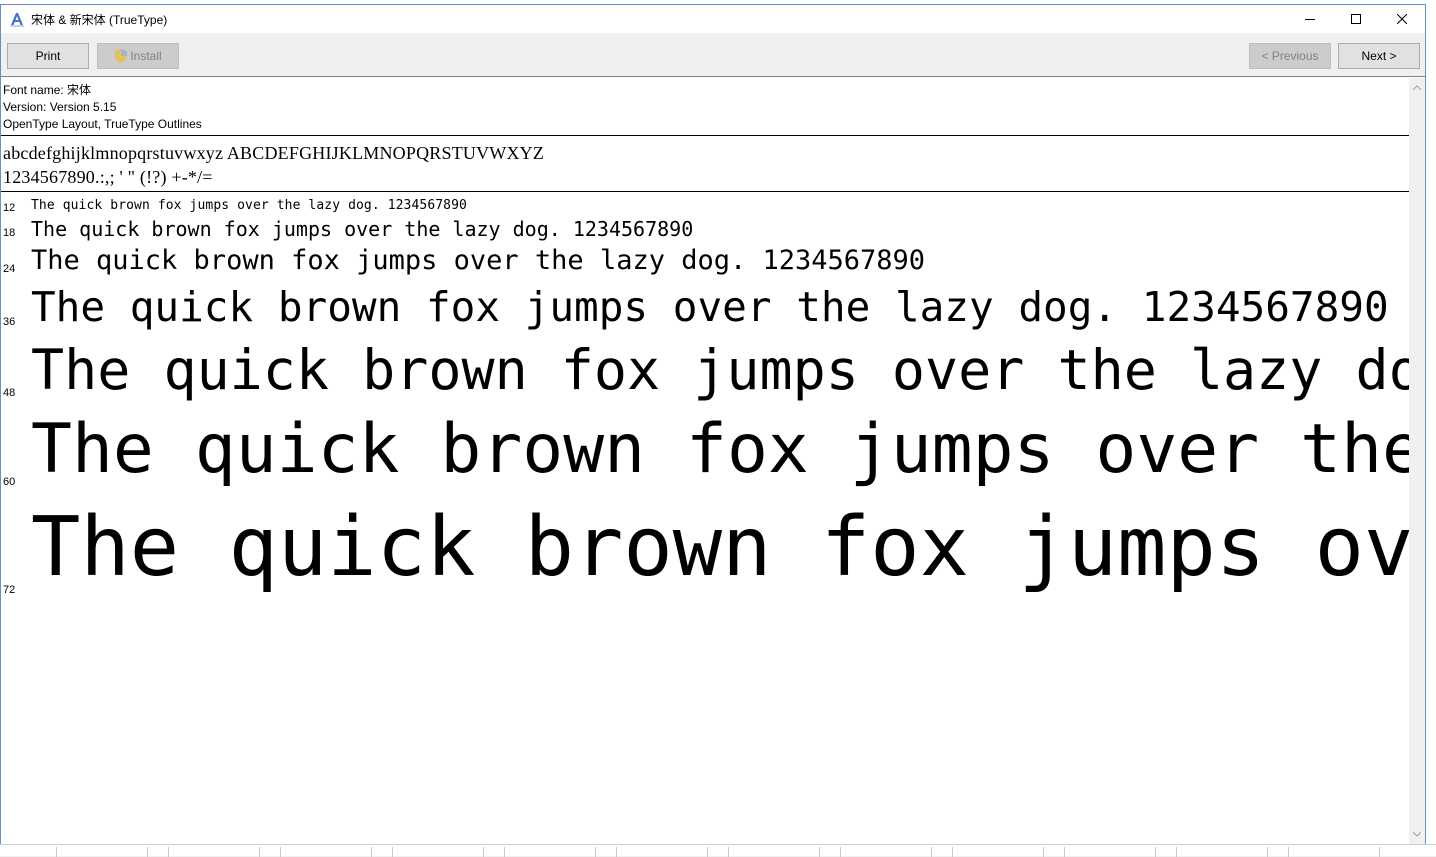 This screenshot has width=1436, height=857. I want to click on sample-size-label: 36, so click(9, 322).